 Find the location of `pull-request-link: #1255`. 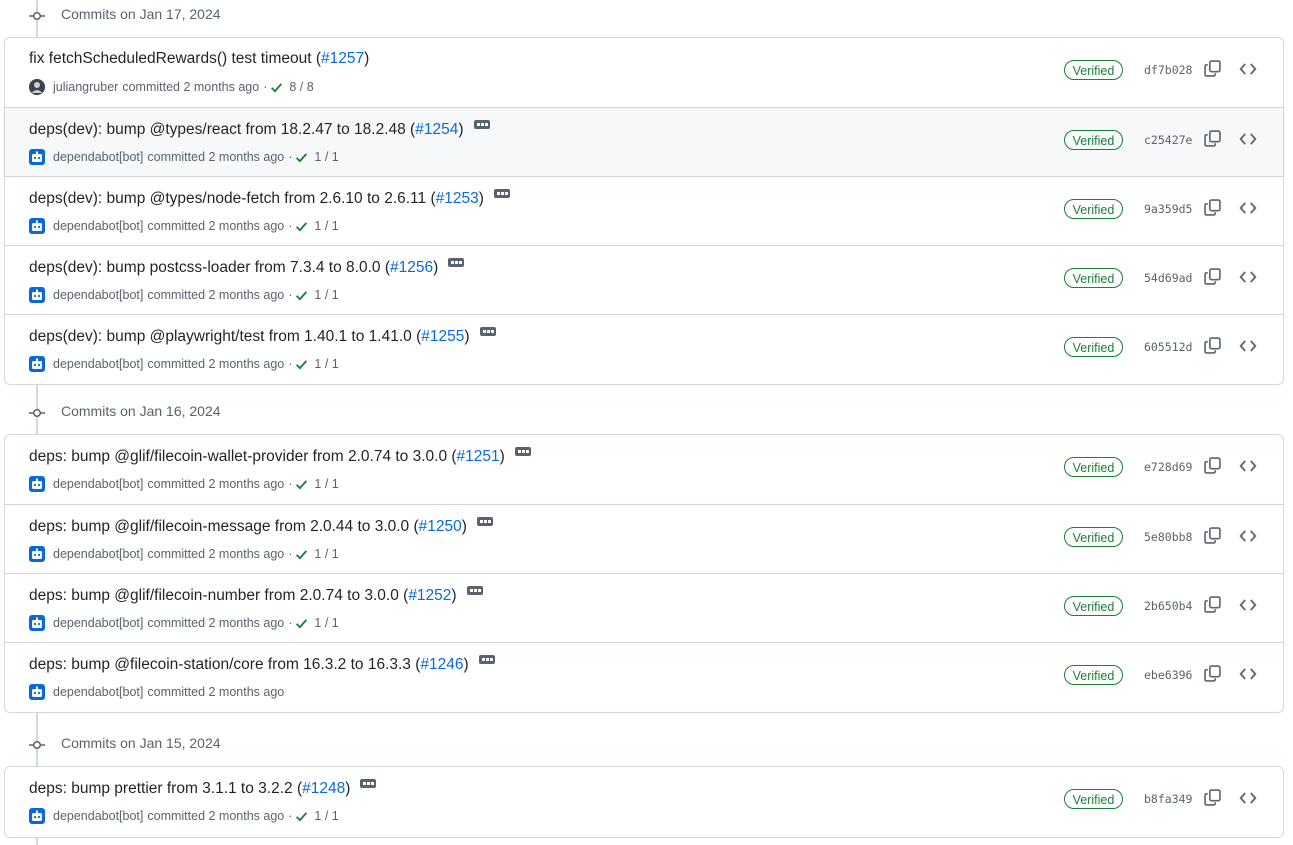

pull-request-link: #1255 is located at coordinates (442, 336).